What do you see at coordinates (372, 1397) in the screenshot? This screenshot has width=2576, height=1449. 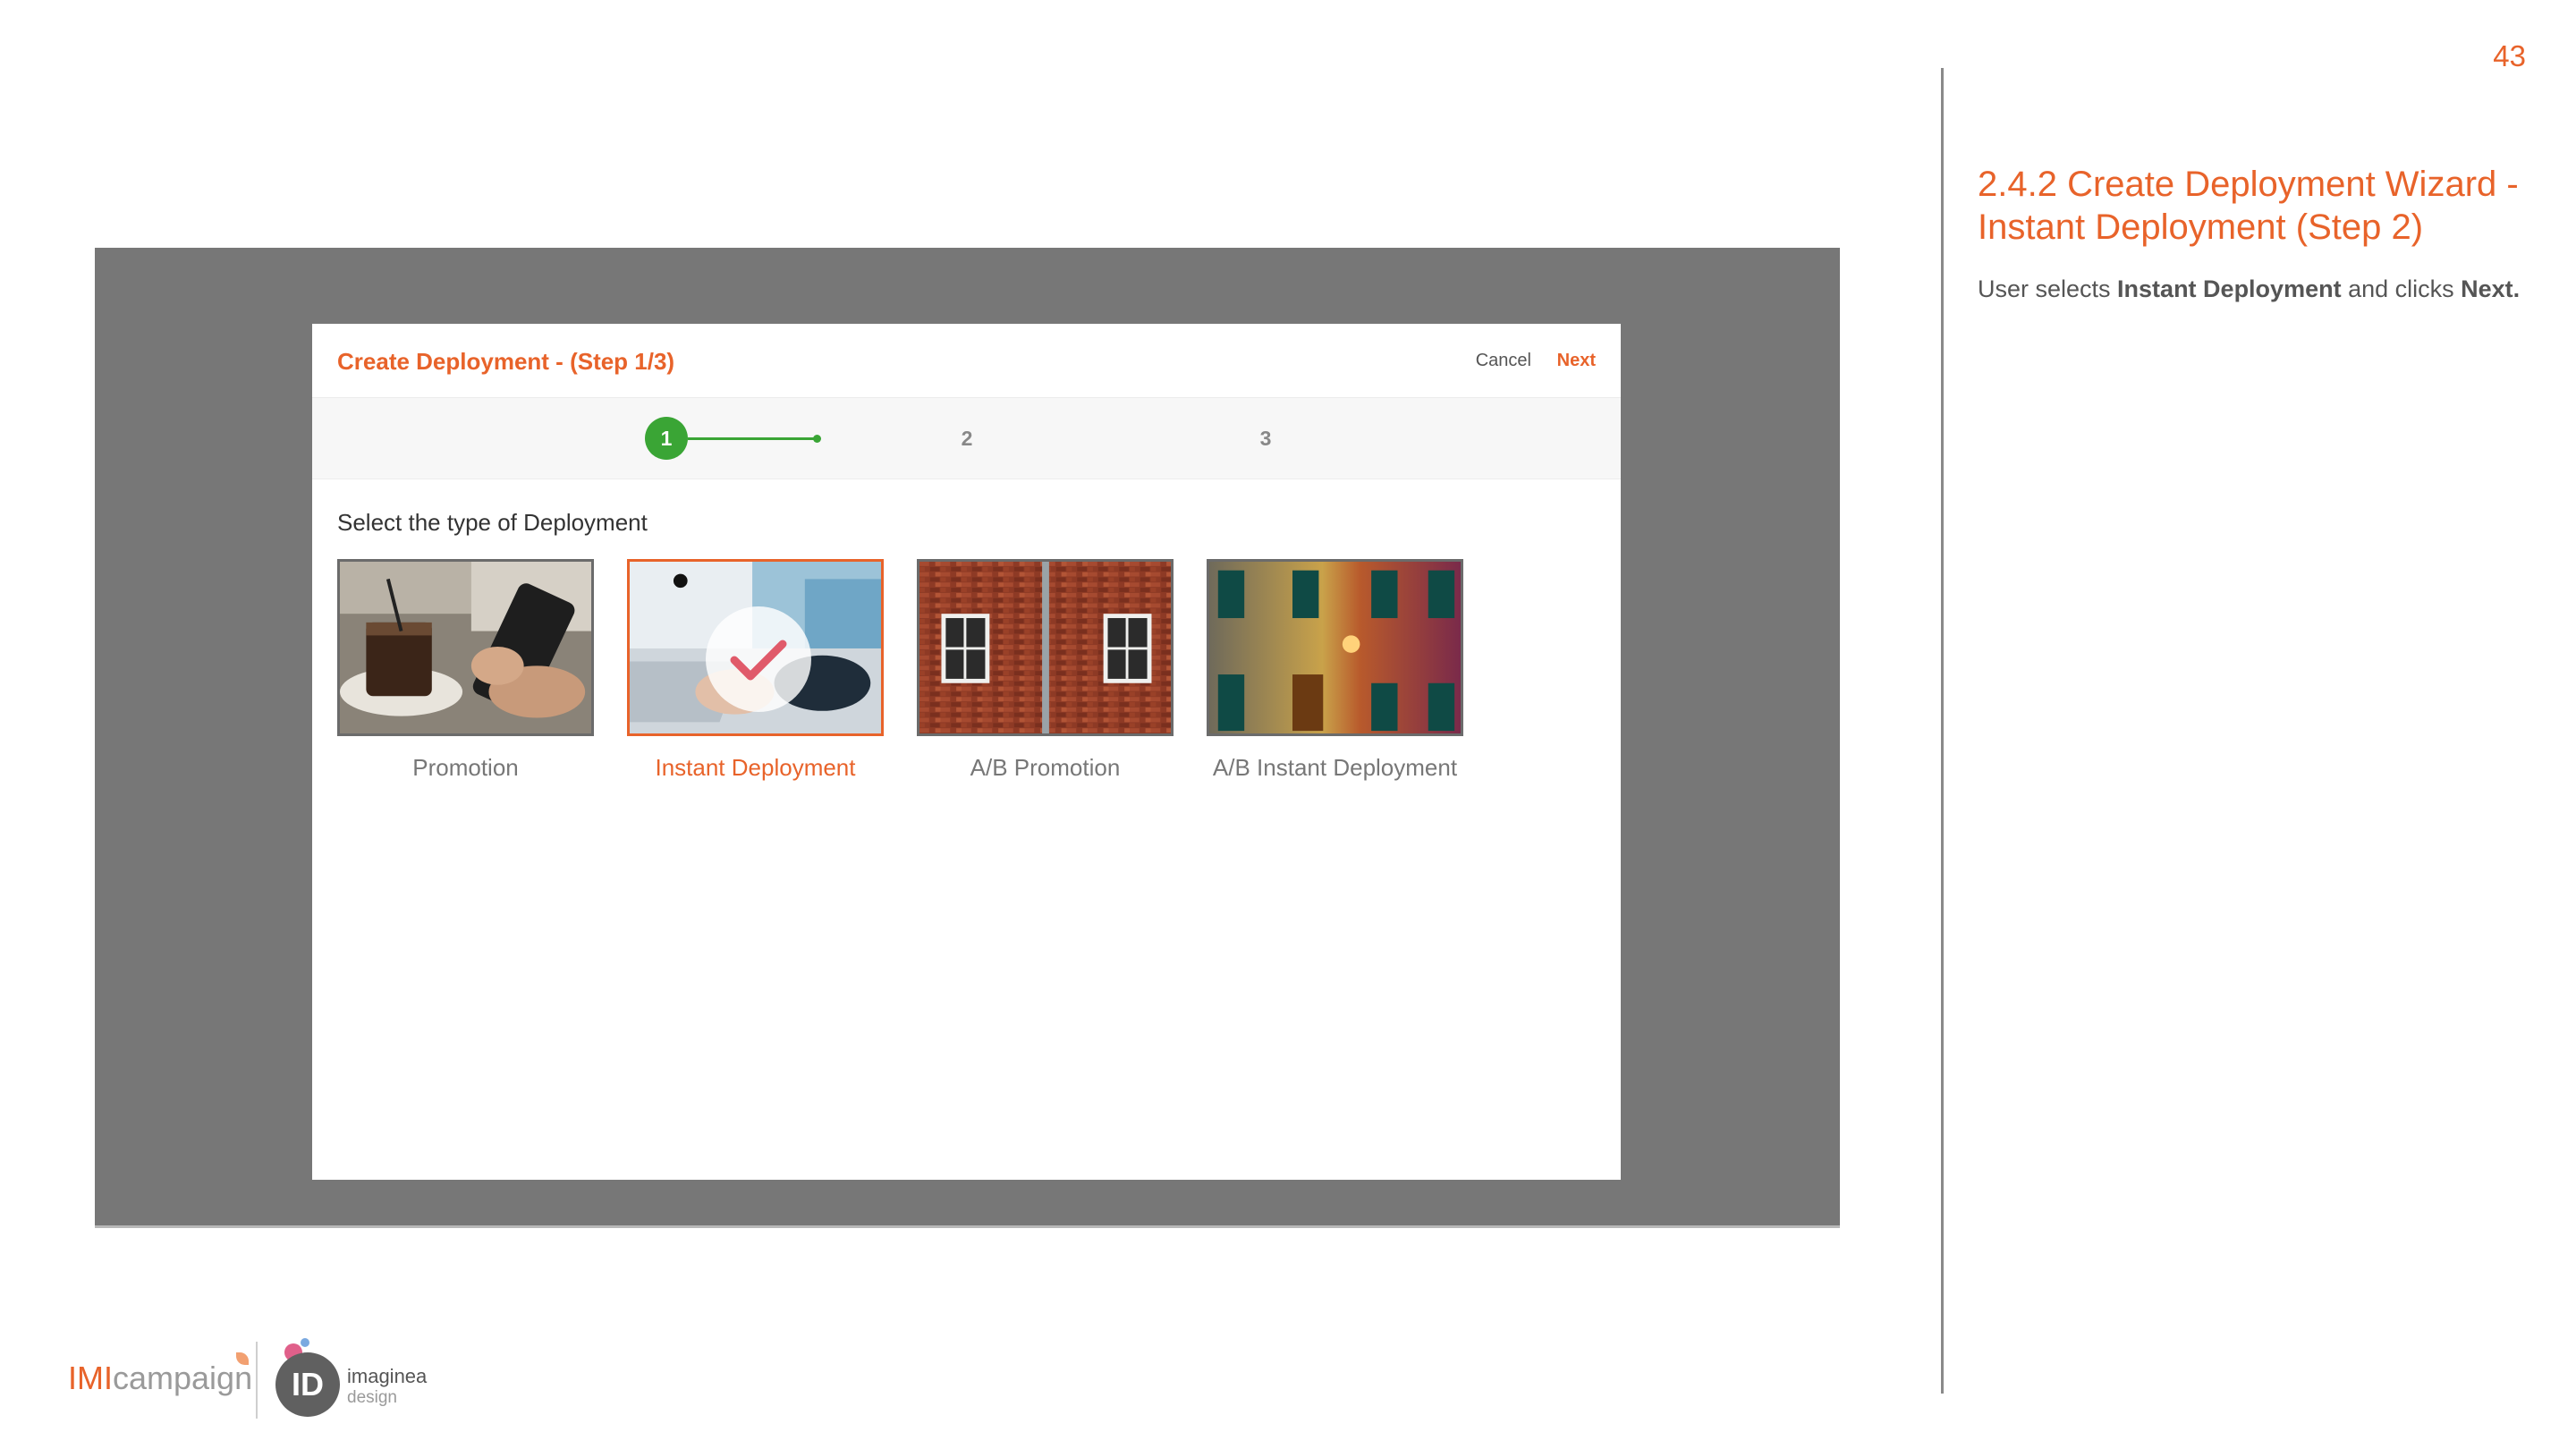 I see `logo-design-text: design` at bounding box center [372, 1397].